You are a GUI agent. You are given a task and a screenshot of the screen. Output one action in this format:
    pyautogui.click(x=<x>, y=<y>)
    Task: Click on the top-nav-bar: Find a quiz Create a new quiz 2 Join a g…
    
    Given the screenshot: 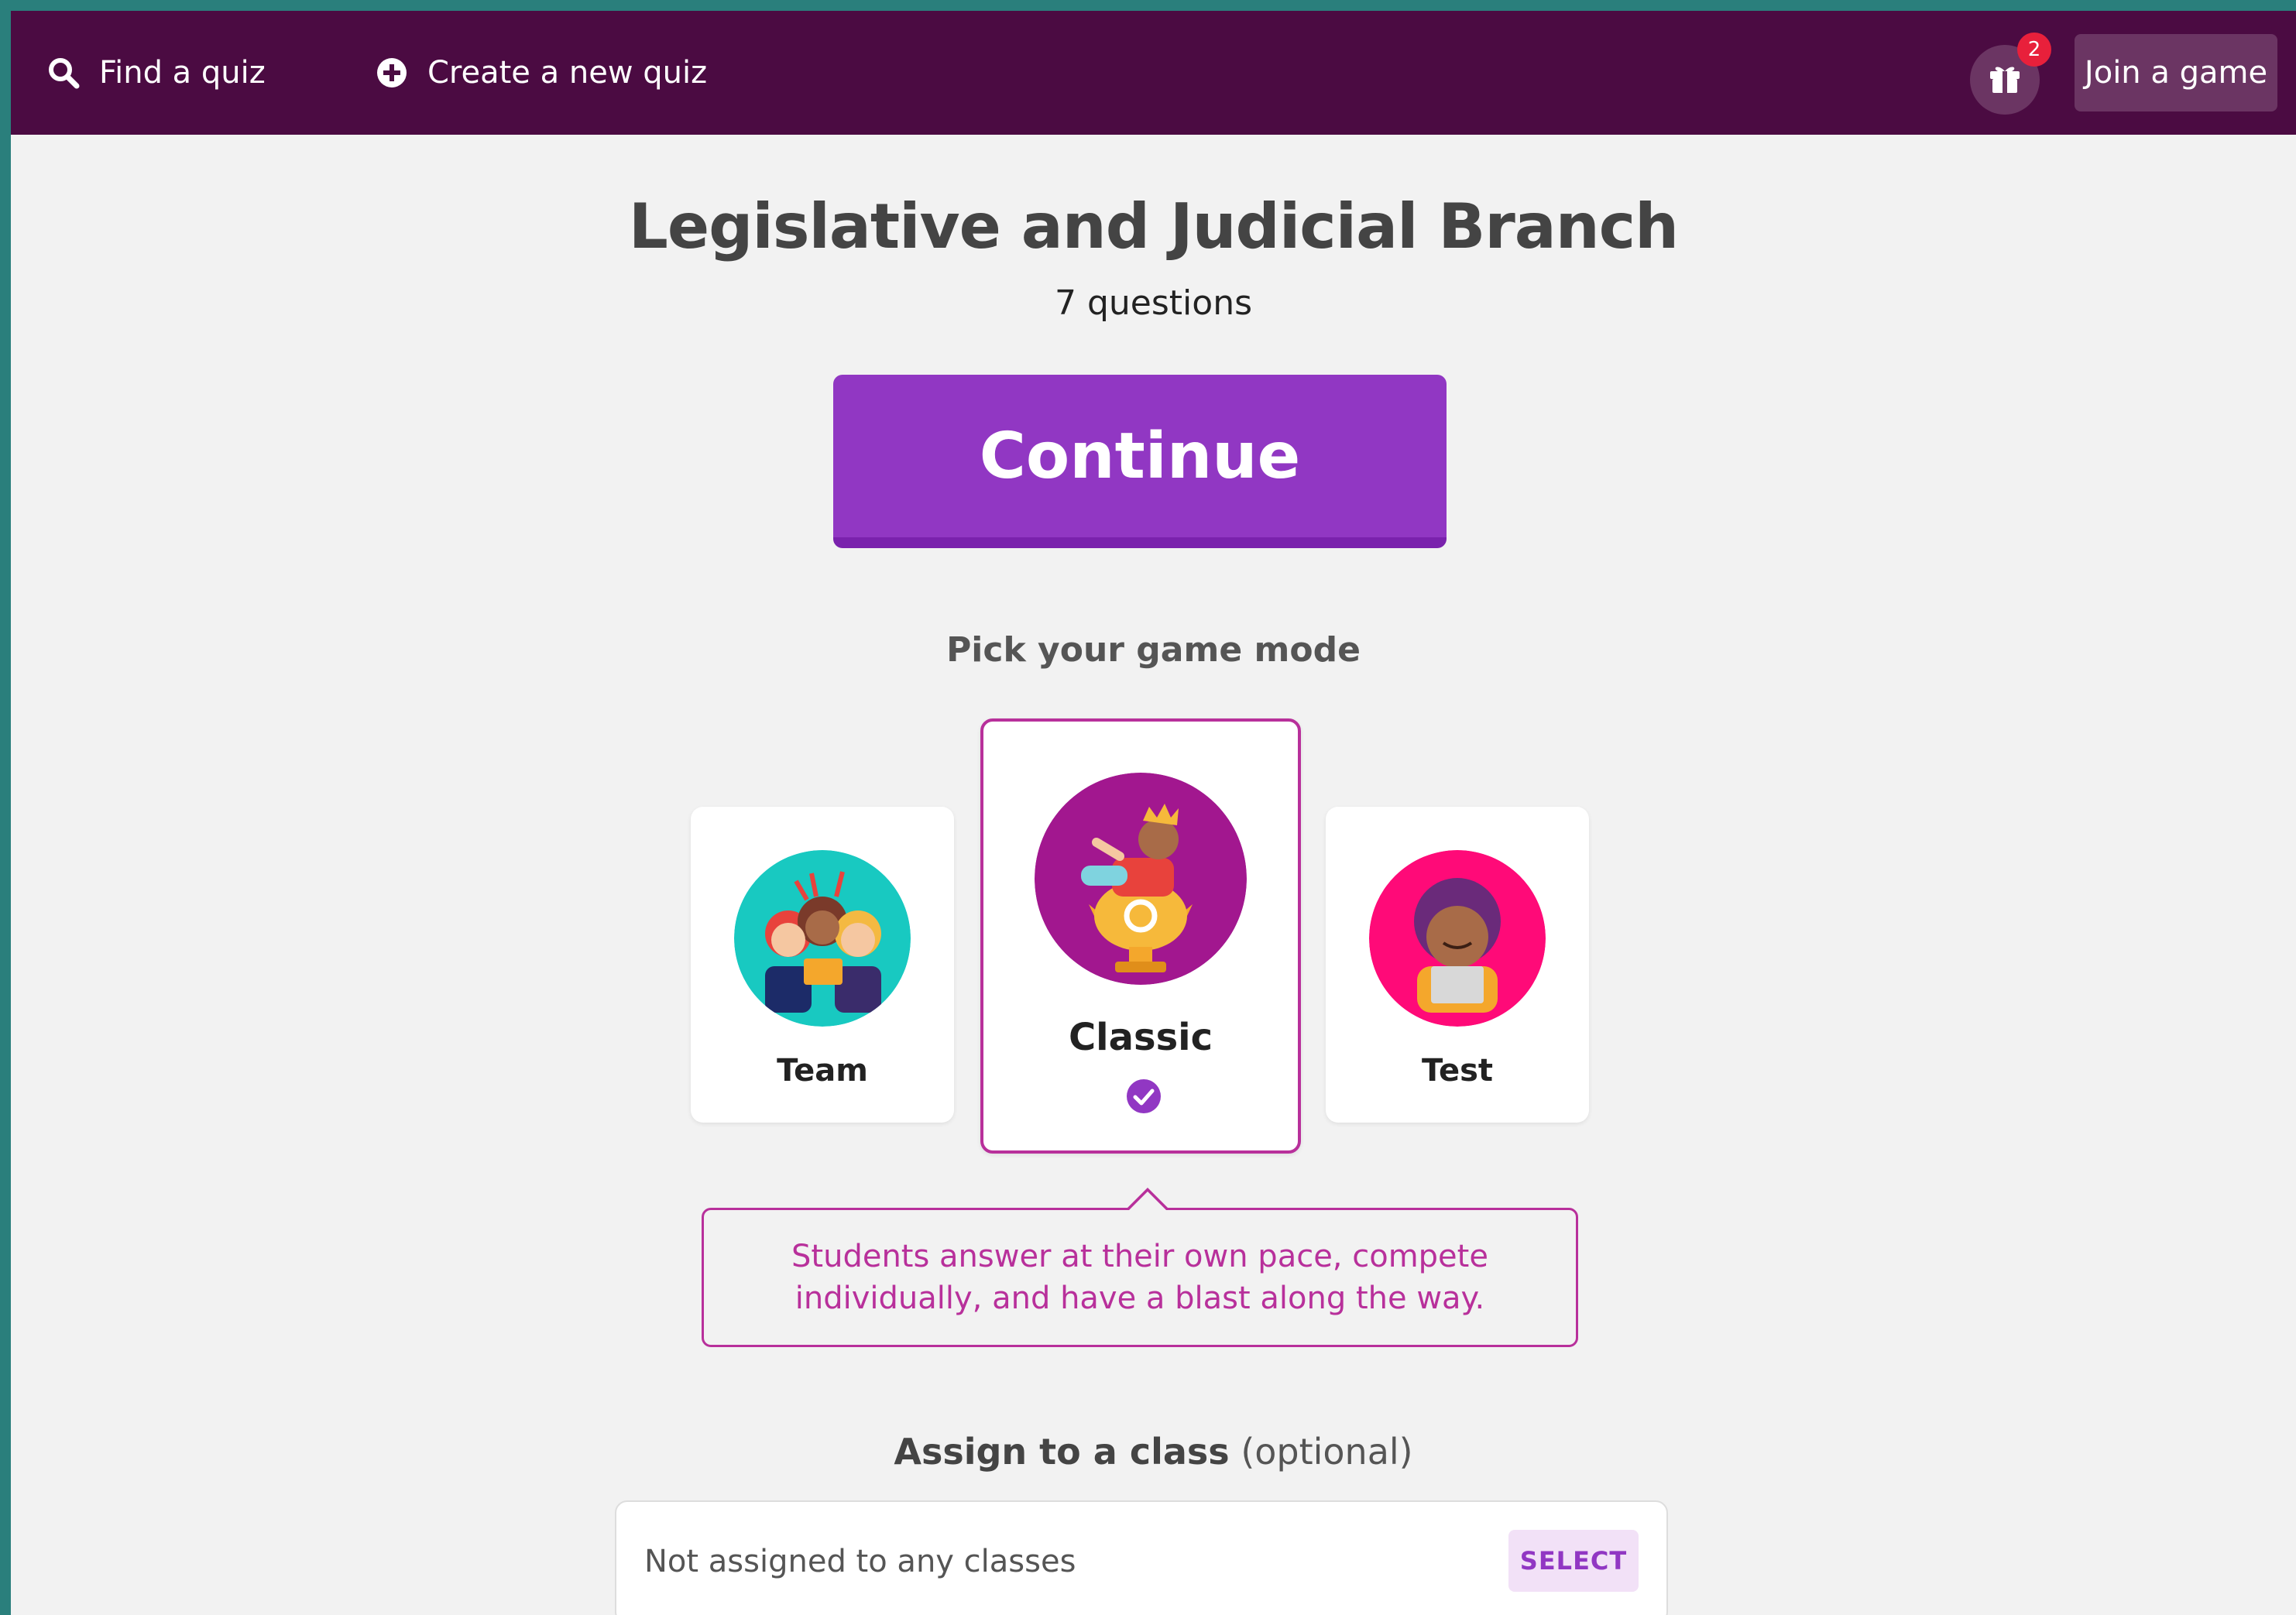 What is the action you would take?
    pyautogui.click(x=1153, y=73)
    